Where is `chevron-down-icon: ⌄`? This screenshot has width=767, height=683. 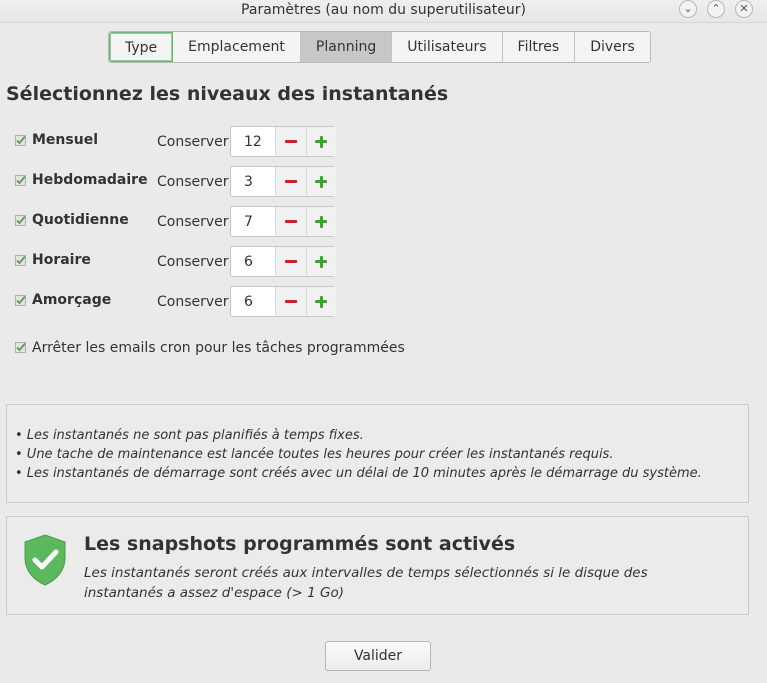 chevron-down-icon: ⌄ is located at coordinates (688, 9).